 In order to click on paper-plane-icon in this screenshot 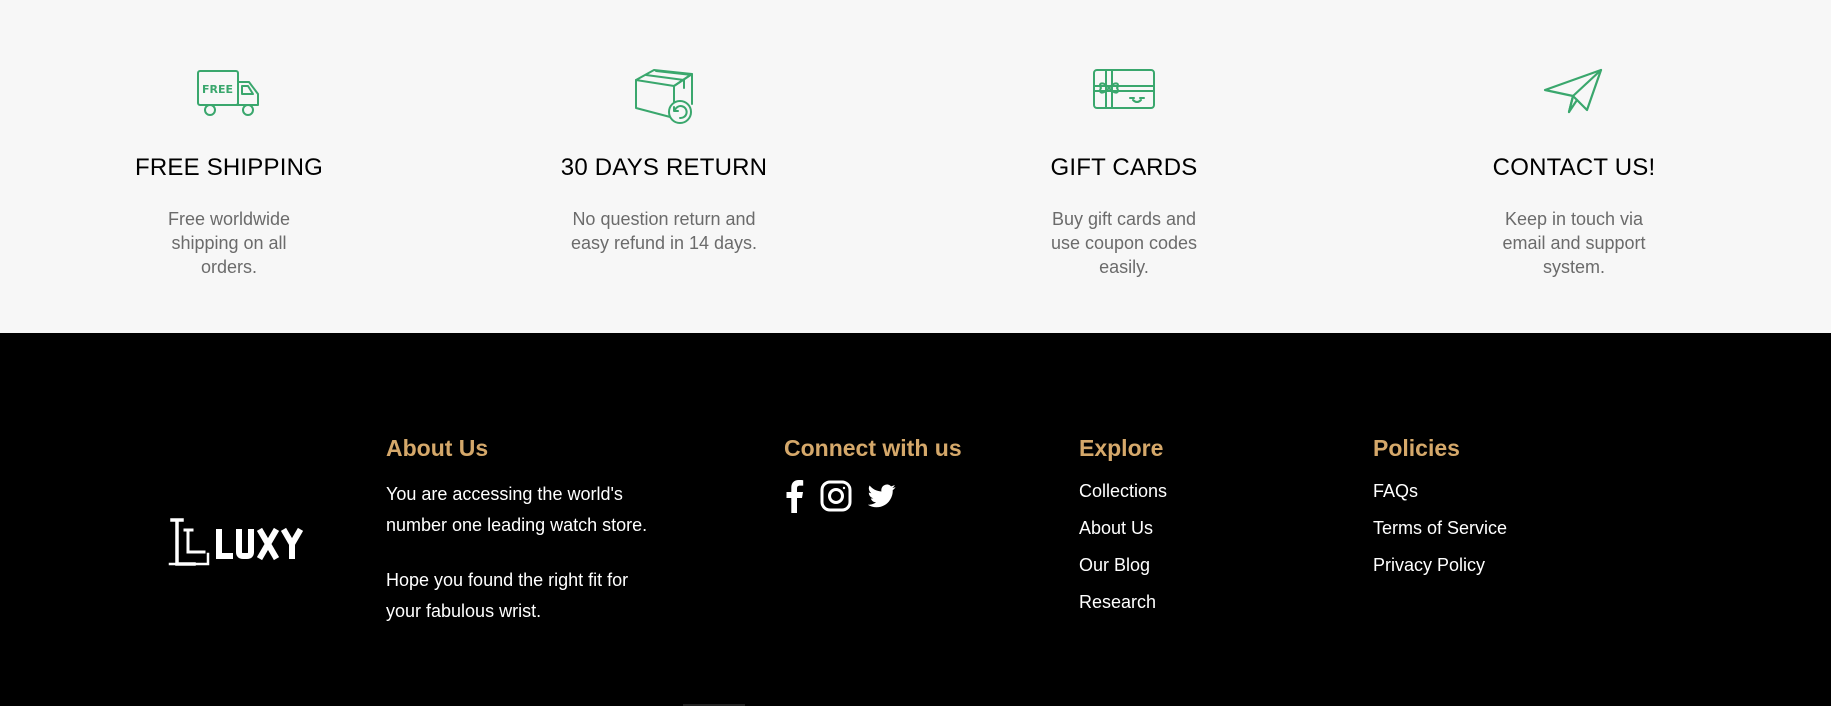, I will do `click(1574, 96)`.